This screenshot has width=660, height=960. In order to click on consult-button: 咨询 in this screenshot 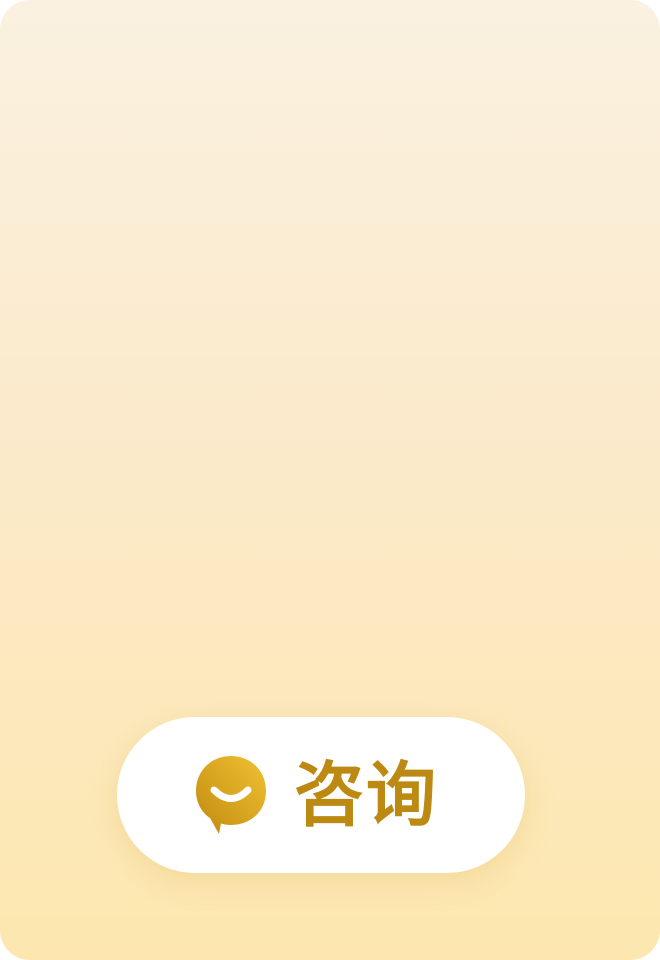, I will do `click(321, 795)`.